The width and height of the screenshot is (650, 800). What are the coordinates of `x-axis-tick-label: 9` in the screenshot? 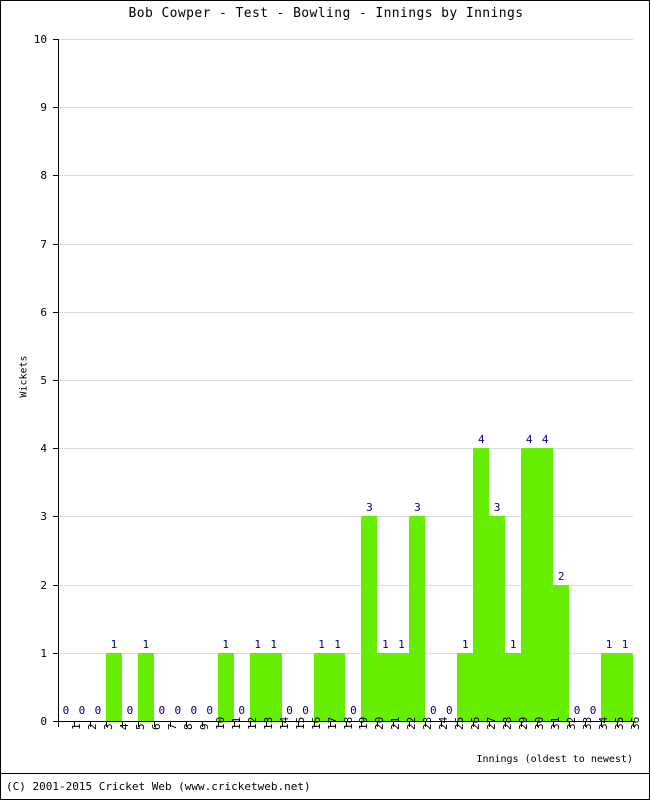 It's located at (204, 726).